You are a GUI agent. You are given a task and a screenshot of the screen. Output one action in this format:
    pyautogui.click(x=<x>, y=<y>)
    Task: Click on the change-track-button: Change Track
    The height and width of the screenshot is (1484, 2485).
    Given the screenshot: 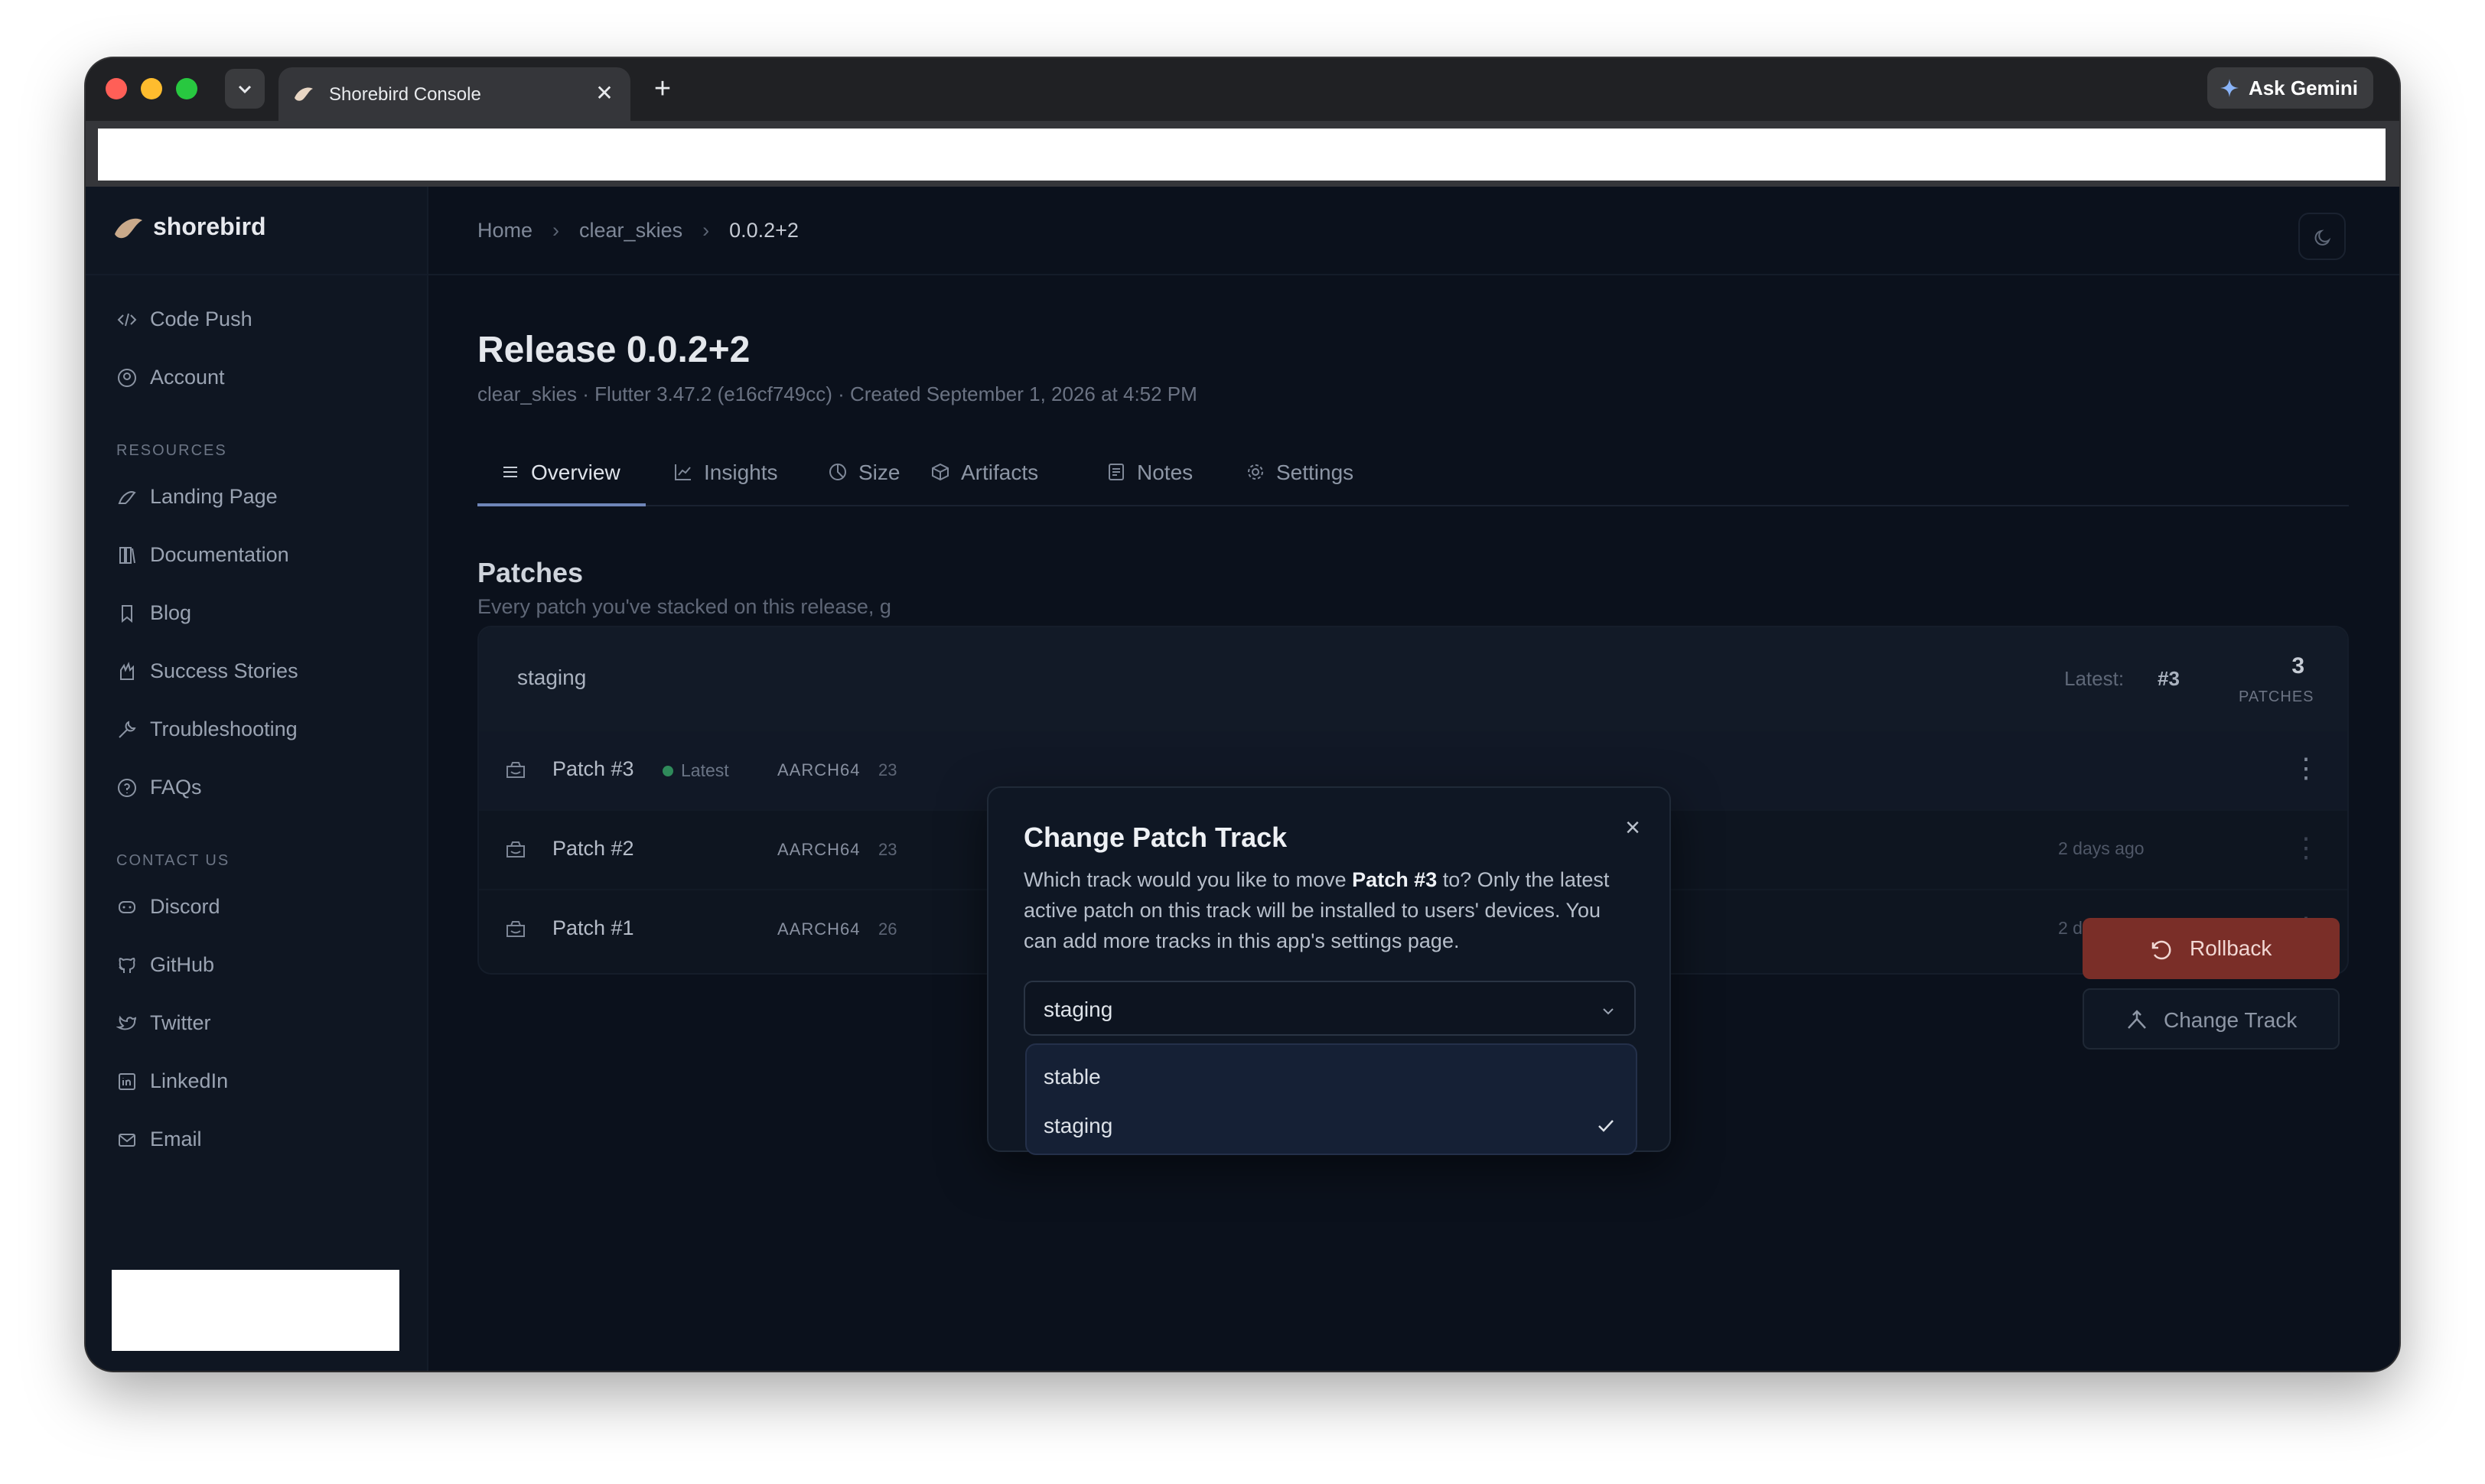 What is the action you would take?
    pyautogui.click(x=2211, y=1019)
    